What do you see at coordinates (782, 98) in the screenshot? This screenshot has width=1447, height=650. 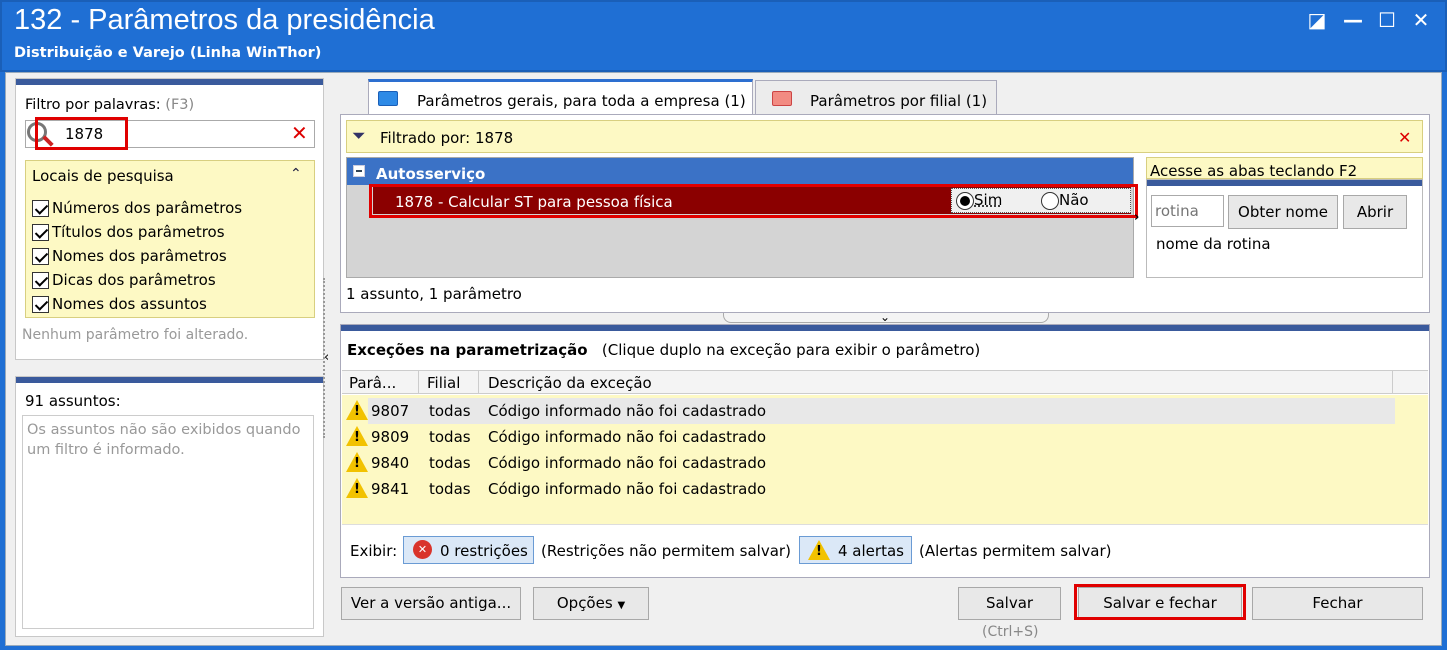 I see `folder-red-icon` at bounding box center [782, 98].